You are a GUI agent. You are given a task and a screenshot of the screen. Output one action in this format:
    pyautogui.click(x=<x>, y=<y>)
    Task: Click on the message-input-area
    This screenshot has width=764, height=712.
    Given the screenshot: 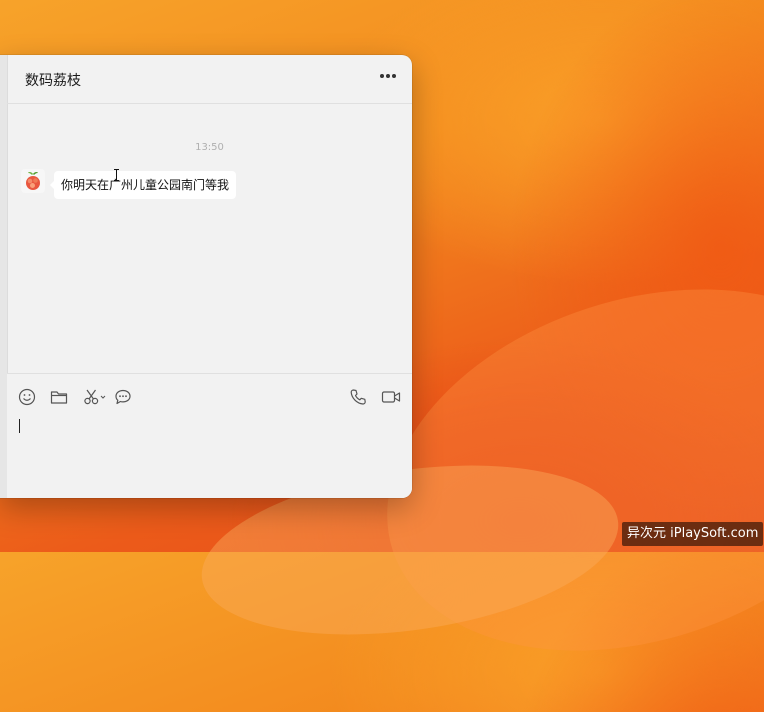 What is the action you would take?
    pyautogui.click(x=209, y=435)
    